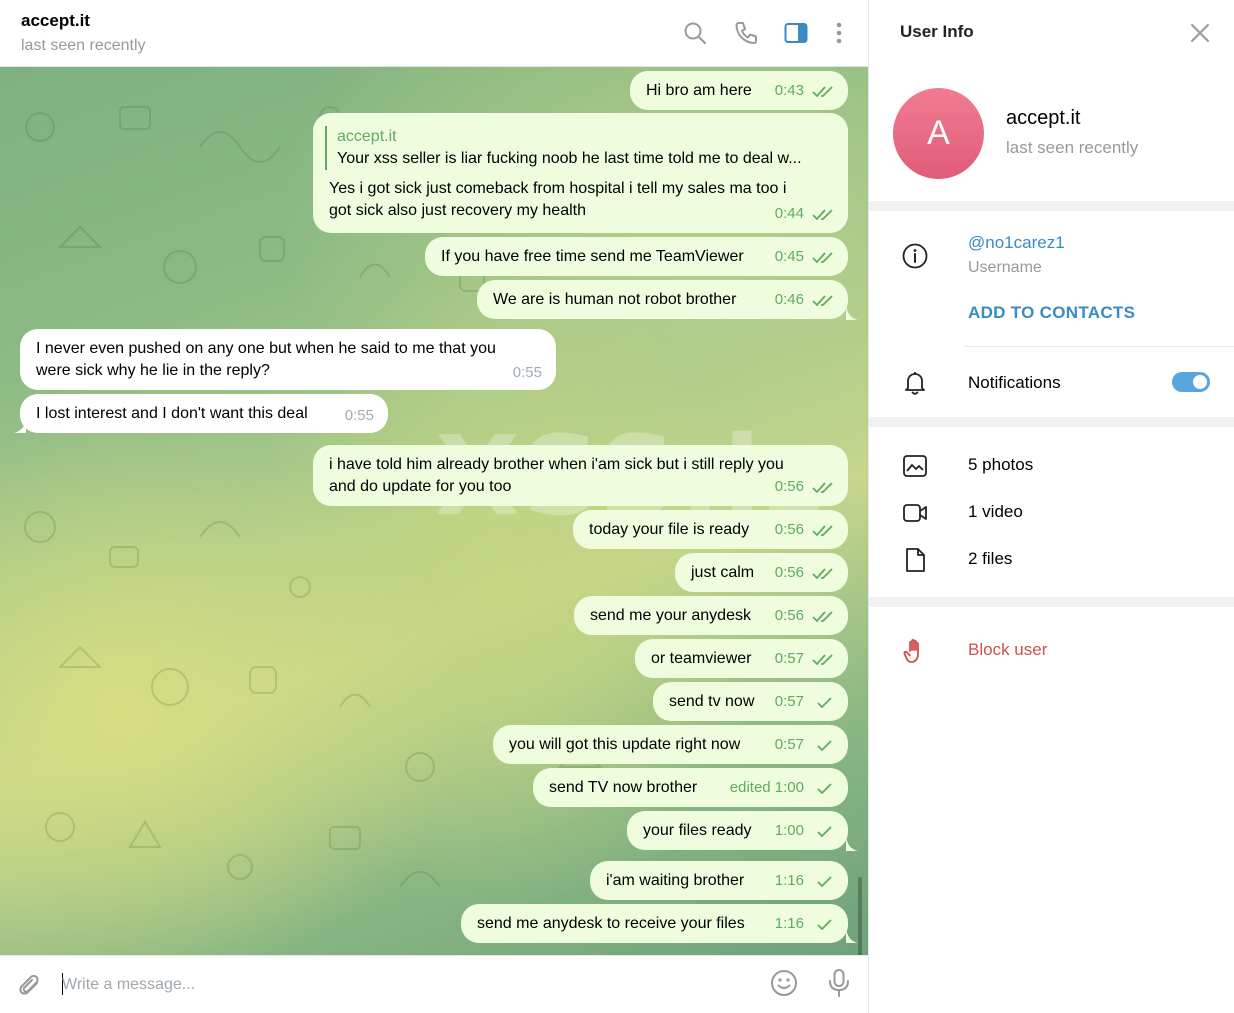  Describe the element at coordinates (675, 880) in the screenshot. I see `message-text: i'am waiting brother` at that location.